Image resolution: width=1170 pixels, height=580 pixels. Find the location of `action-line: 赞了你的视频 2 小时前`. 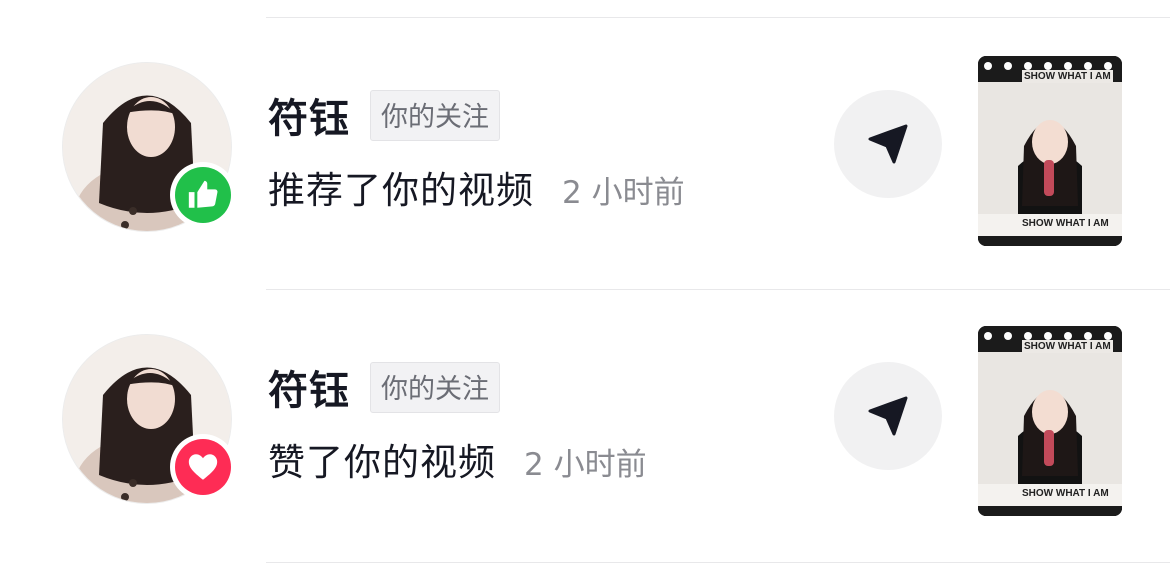

action-line: 赞了你的视频 2 小时前 is located at coordinates (457, 459).